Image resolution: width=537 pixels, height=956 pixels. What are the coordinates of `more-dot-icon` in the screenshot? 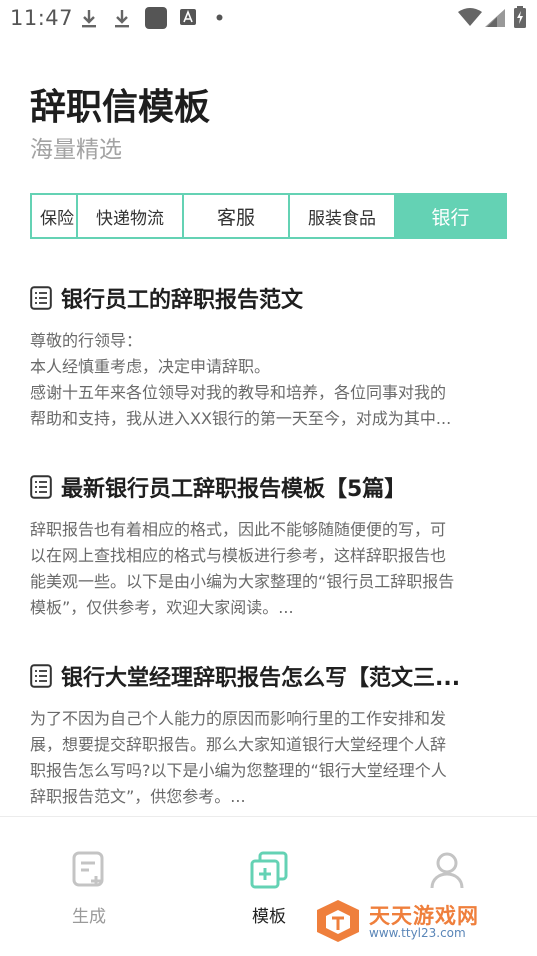 It's located at (219, 17).